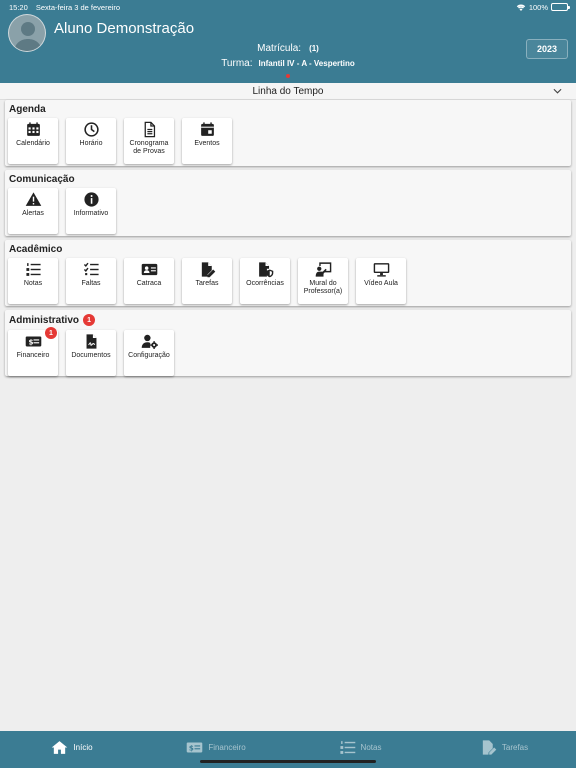 This screenshot has height=768, width=576. I want to click on tile-faltas: Faltas, so click(91, 281).